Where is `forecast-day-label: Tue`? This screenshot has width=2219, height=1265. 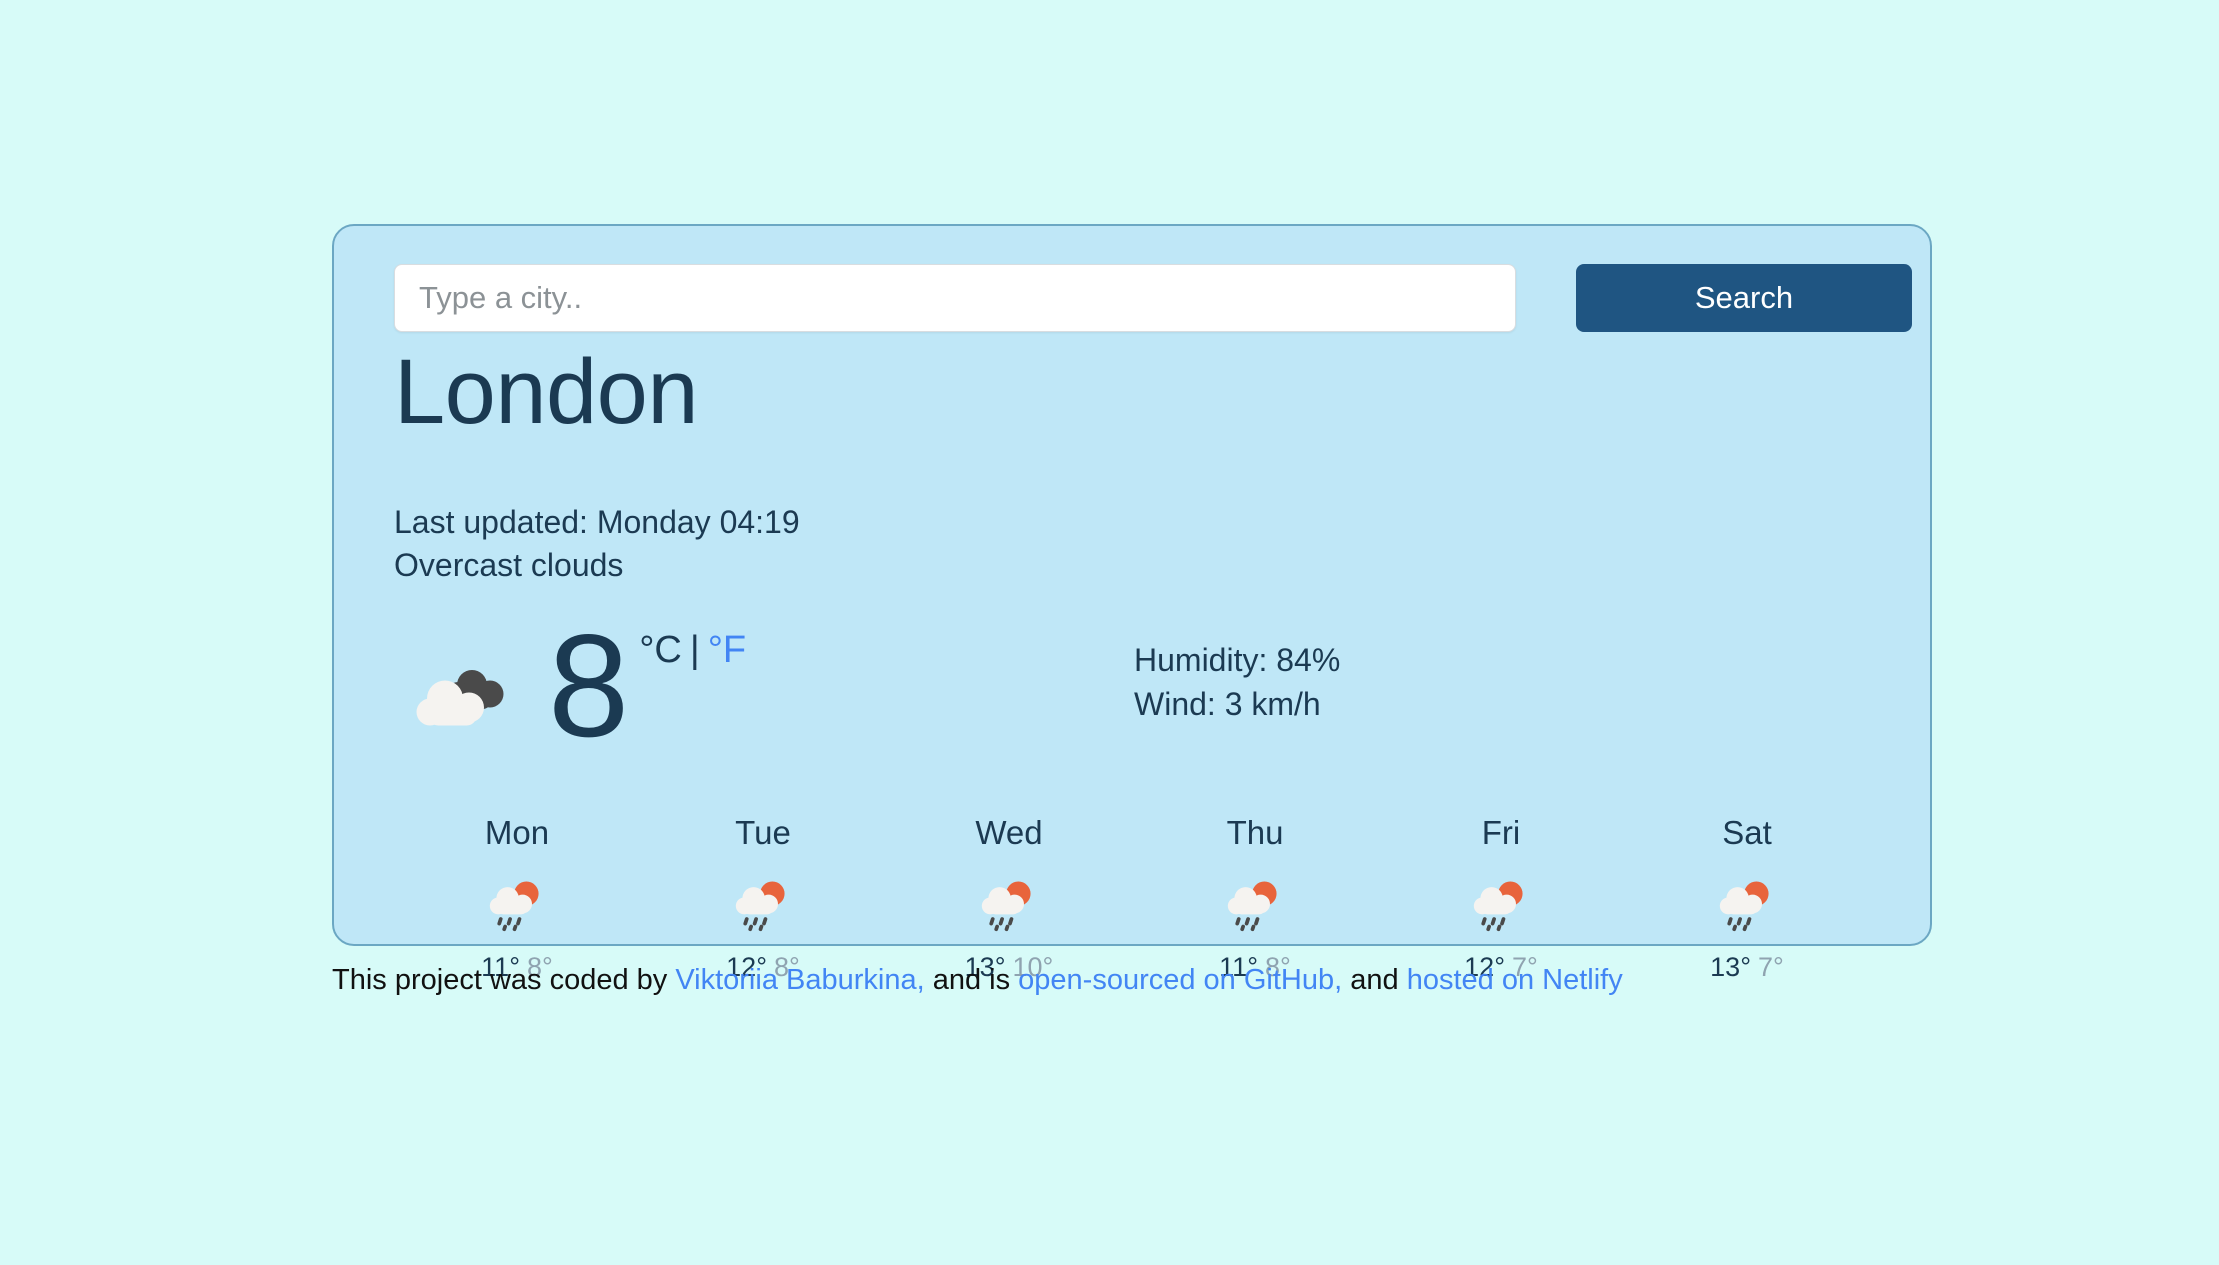 forecast-day-label: Tue is located at coordinates (763, 833).